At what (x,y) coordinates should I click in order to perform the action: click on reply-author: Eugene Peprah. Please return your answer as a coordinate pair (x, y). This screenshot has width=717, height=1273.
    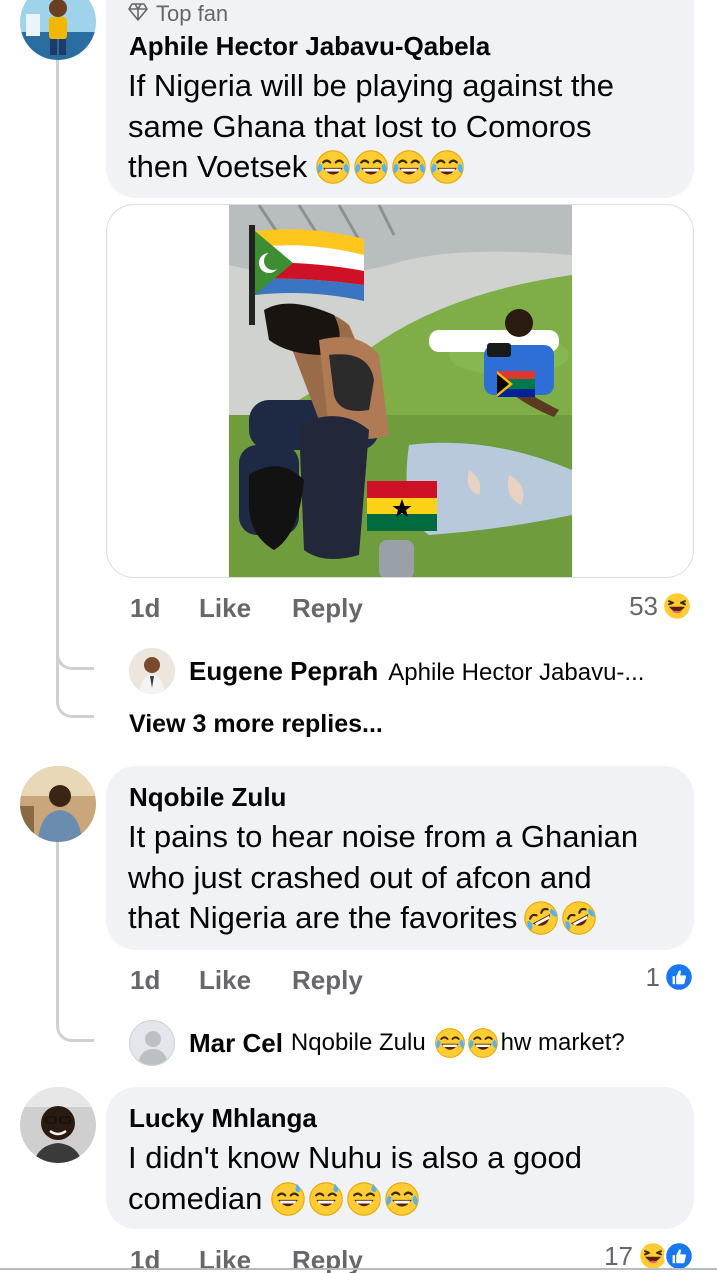
    Looking at the image, I should click on (283, 671).